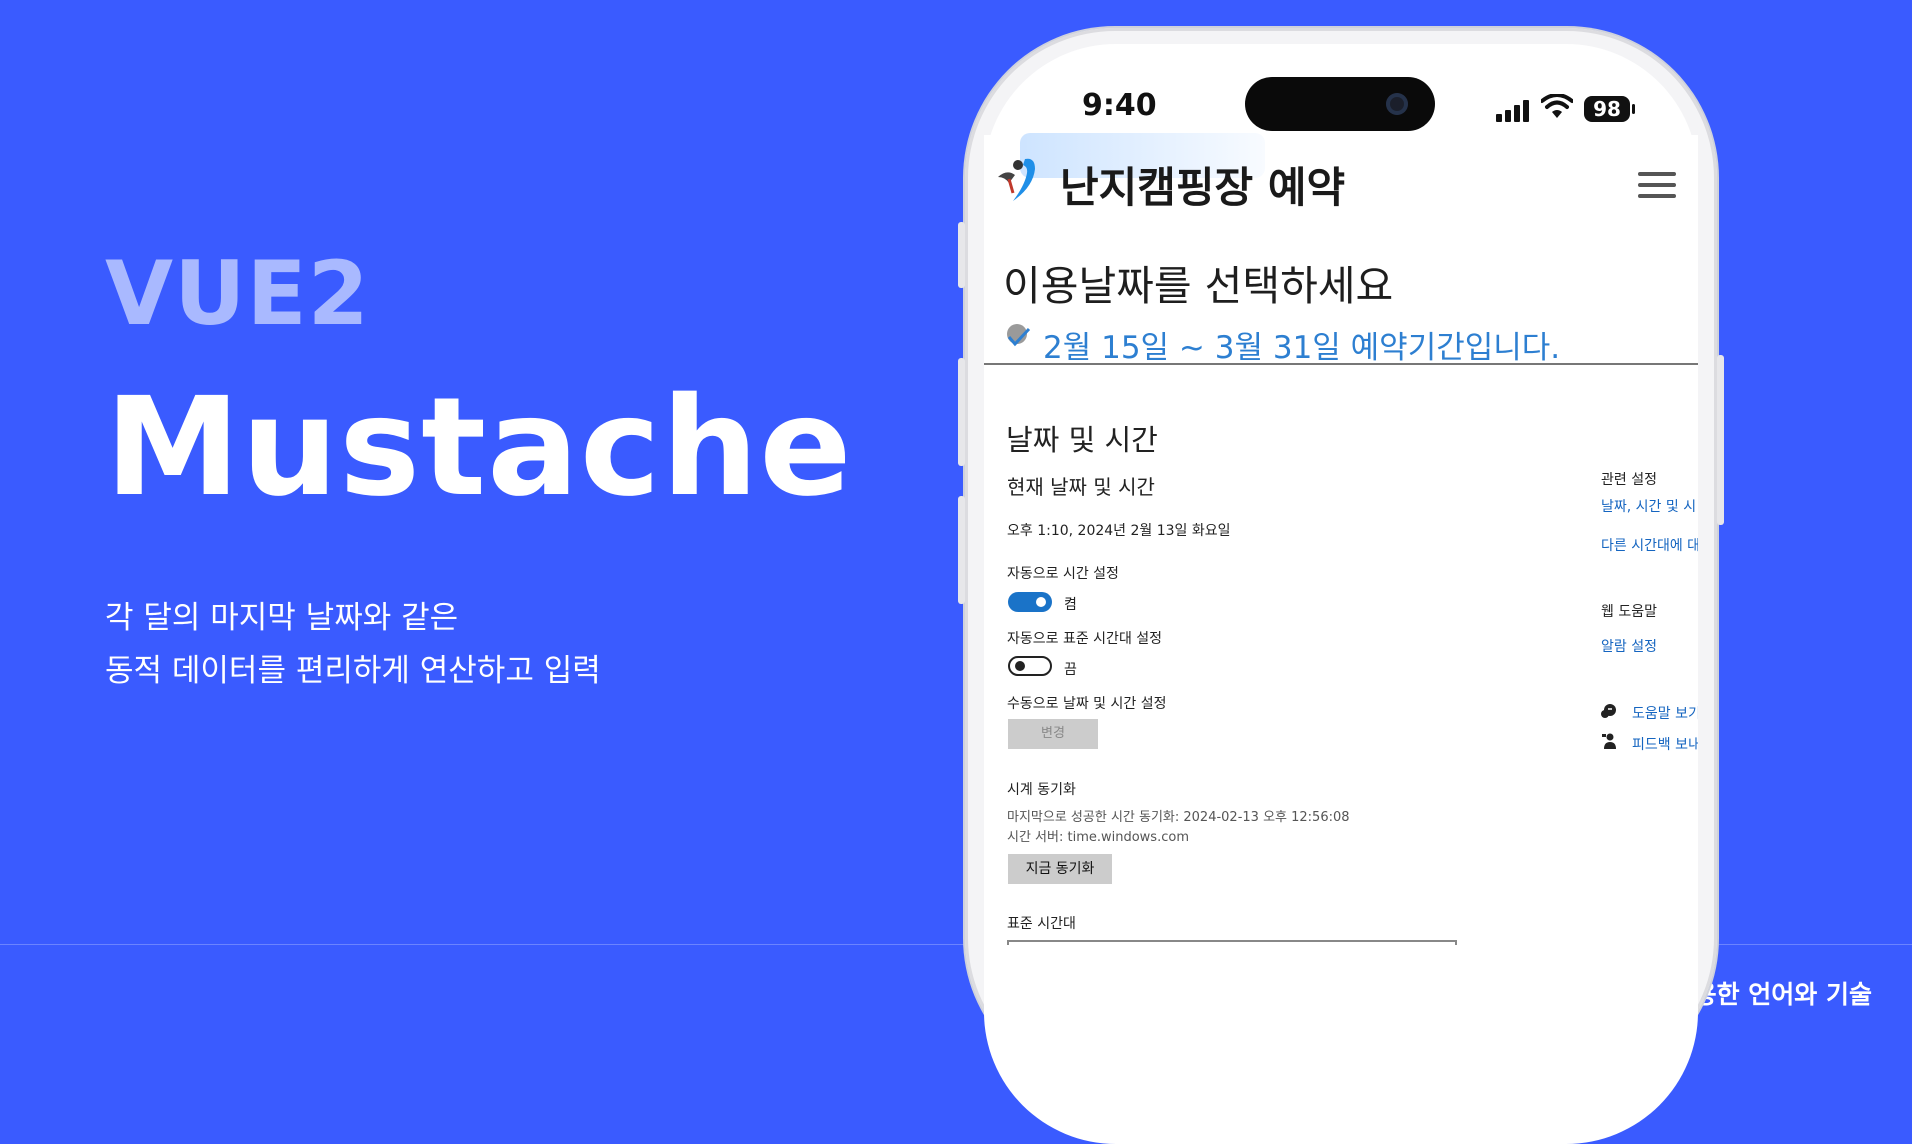  What do you see at coordinates (1070, 670) in the screenshot?
I see `auto-timezone-state: 끔` at bounding box center [1070, 670].